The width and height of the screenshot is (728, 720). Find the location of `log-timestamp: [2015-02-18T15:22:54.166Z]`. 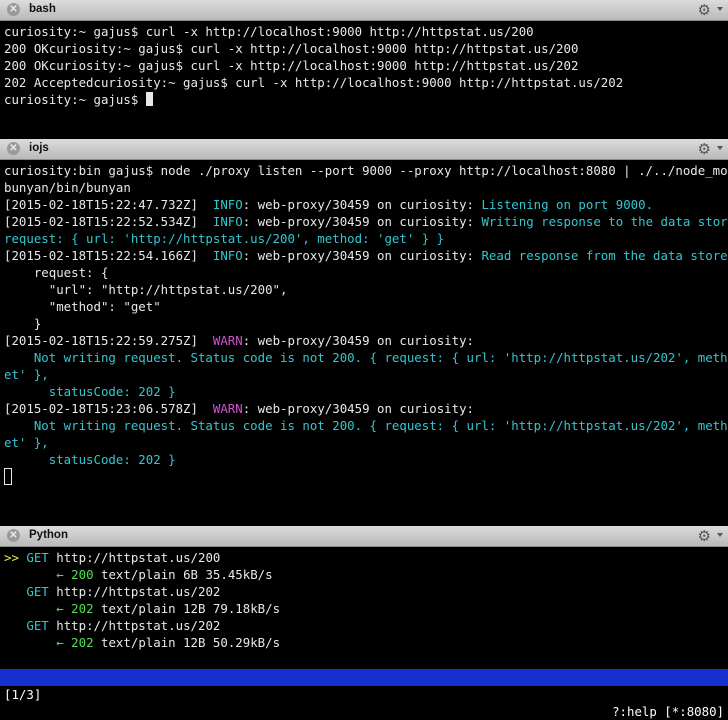

log-timestamp: [2015-02-18T15:22:54.166Z] is located at coordinates (101, 255).